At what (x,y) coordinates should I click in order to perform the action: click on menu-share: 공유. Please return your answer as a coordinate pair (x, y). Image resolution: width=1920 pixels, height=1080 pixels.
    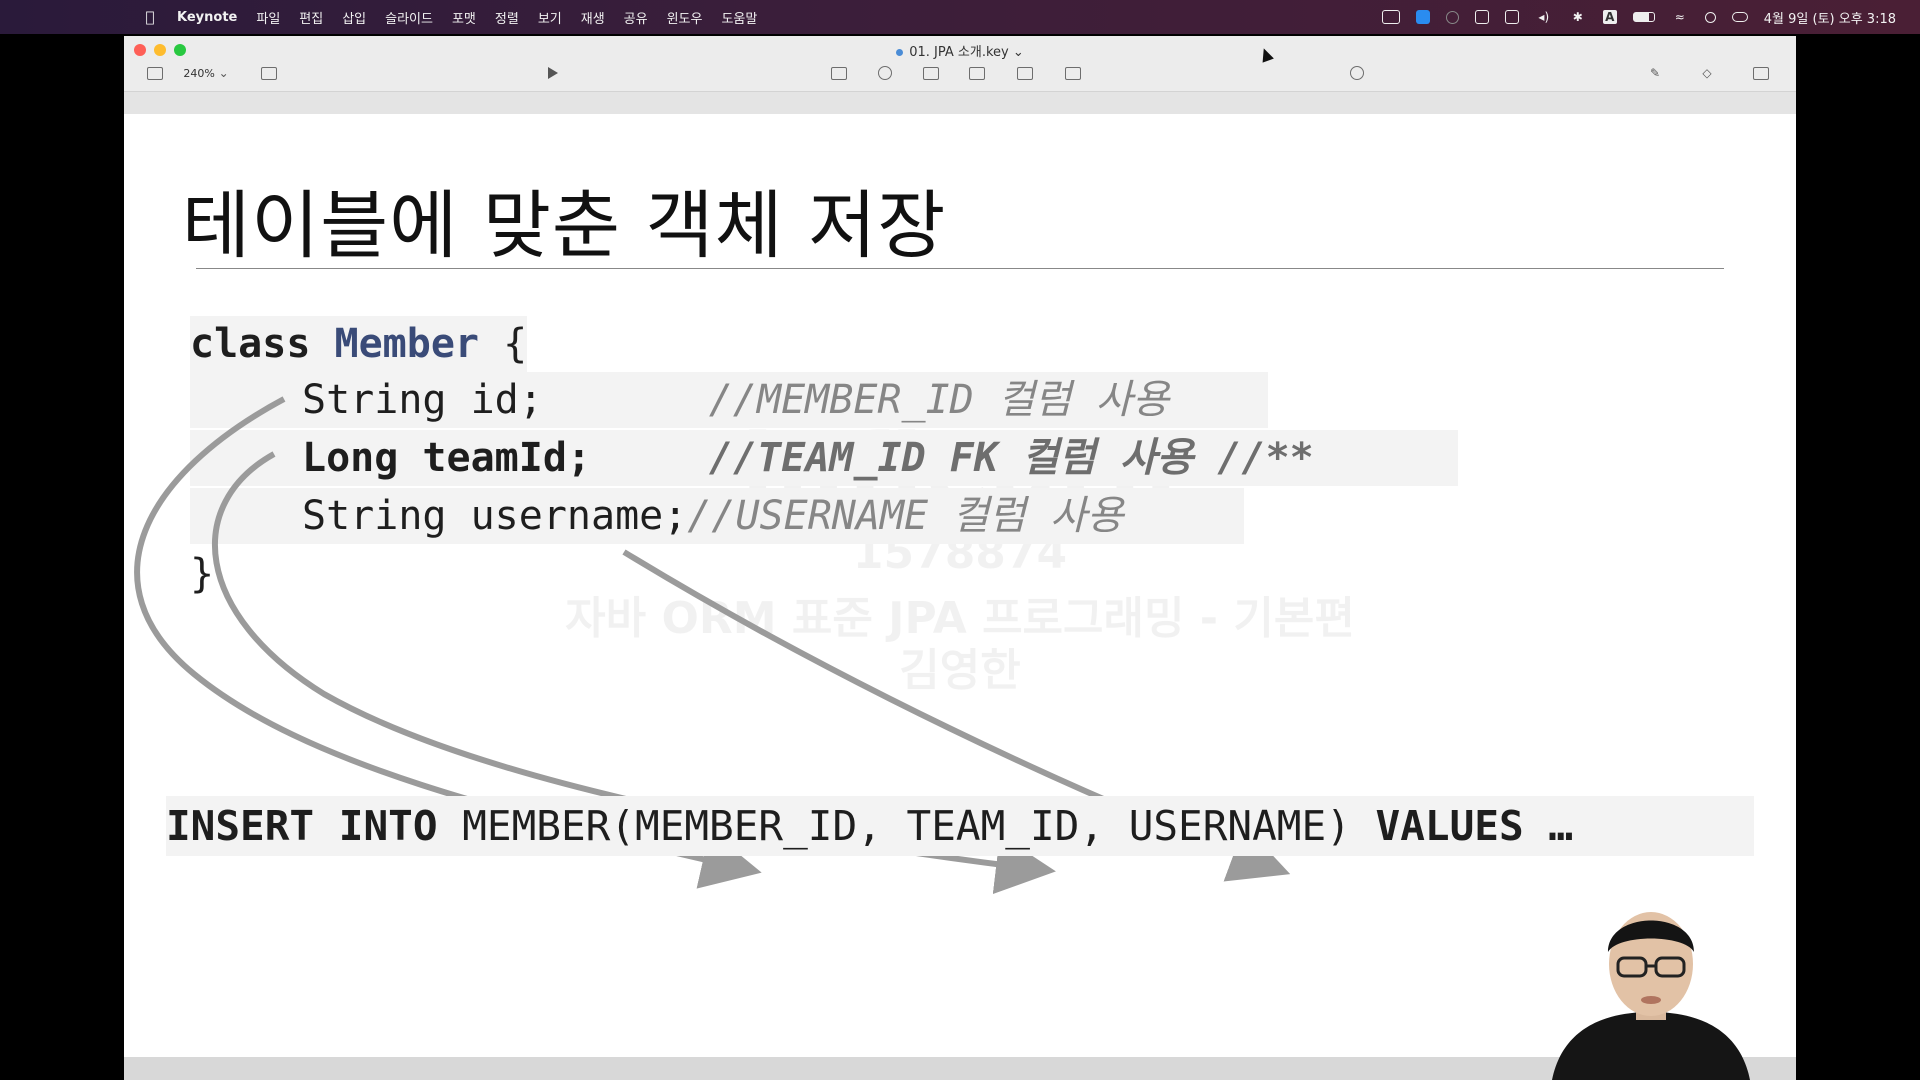
    Looking at the image, I should click on (636, 17).